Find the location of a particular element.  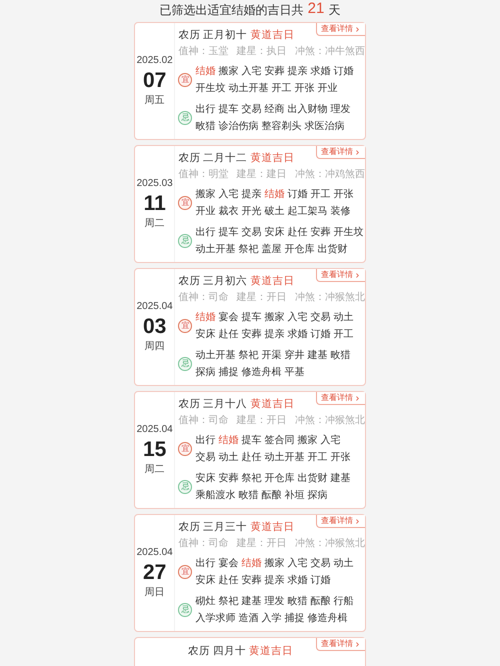

activity-text: 砌灶 is located at coordinates (205, 601).